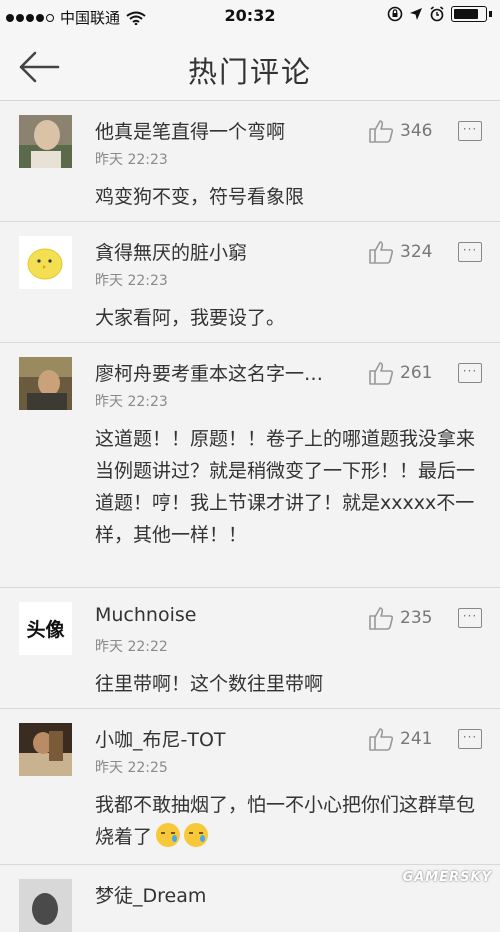  I want to click on comment-time: 昨天 22:22, so click(131, 647).